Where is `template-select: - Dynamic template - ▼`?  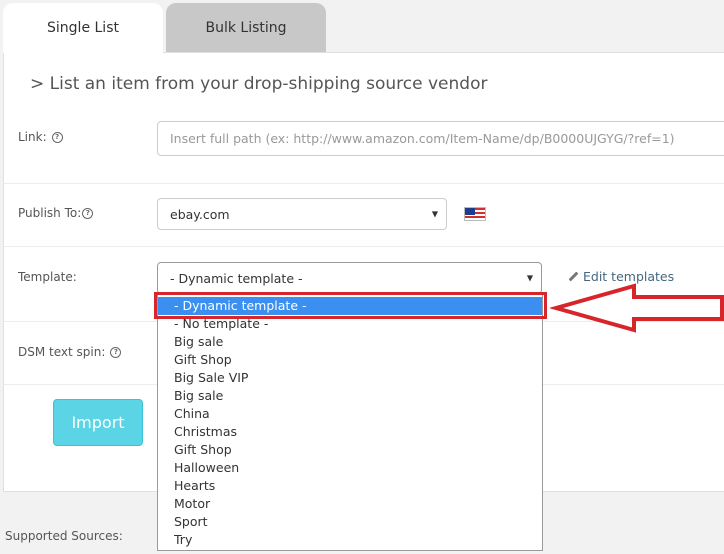
template-select: - Dynamic template - ▼ is located at coordinates (349, 278).